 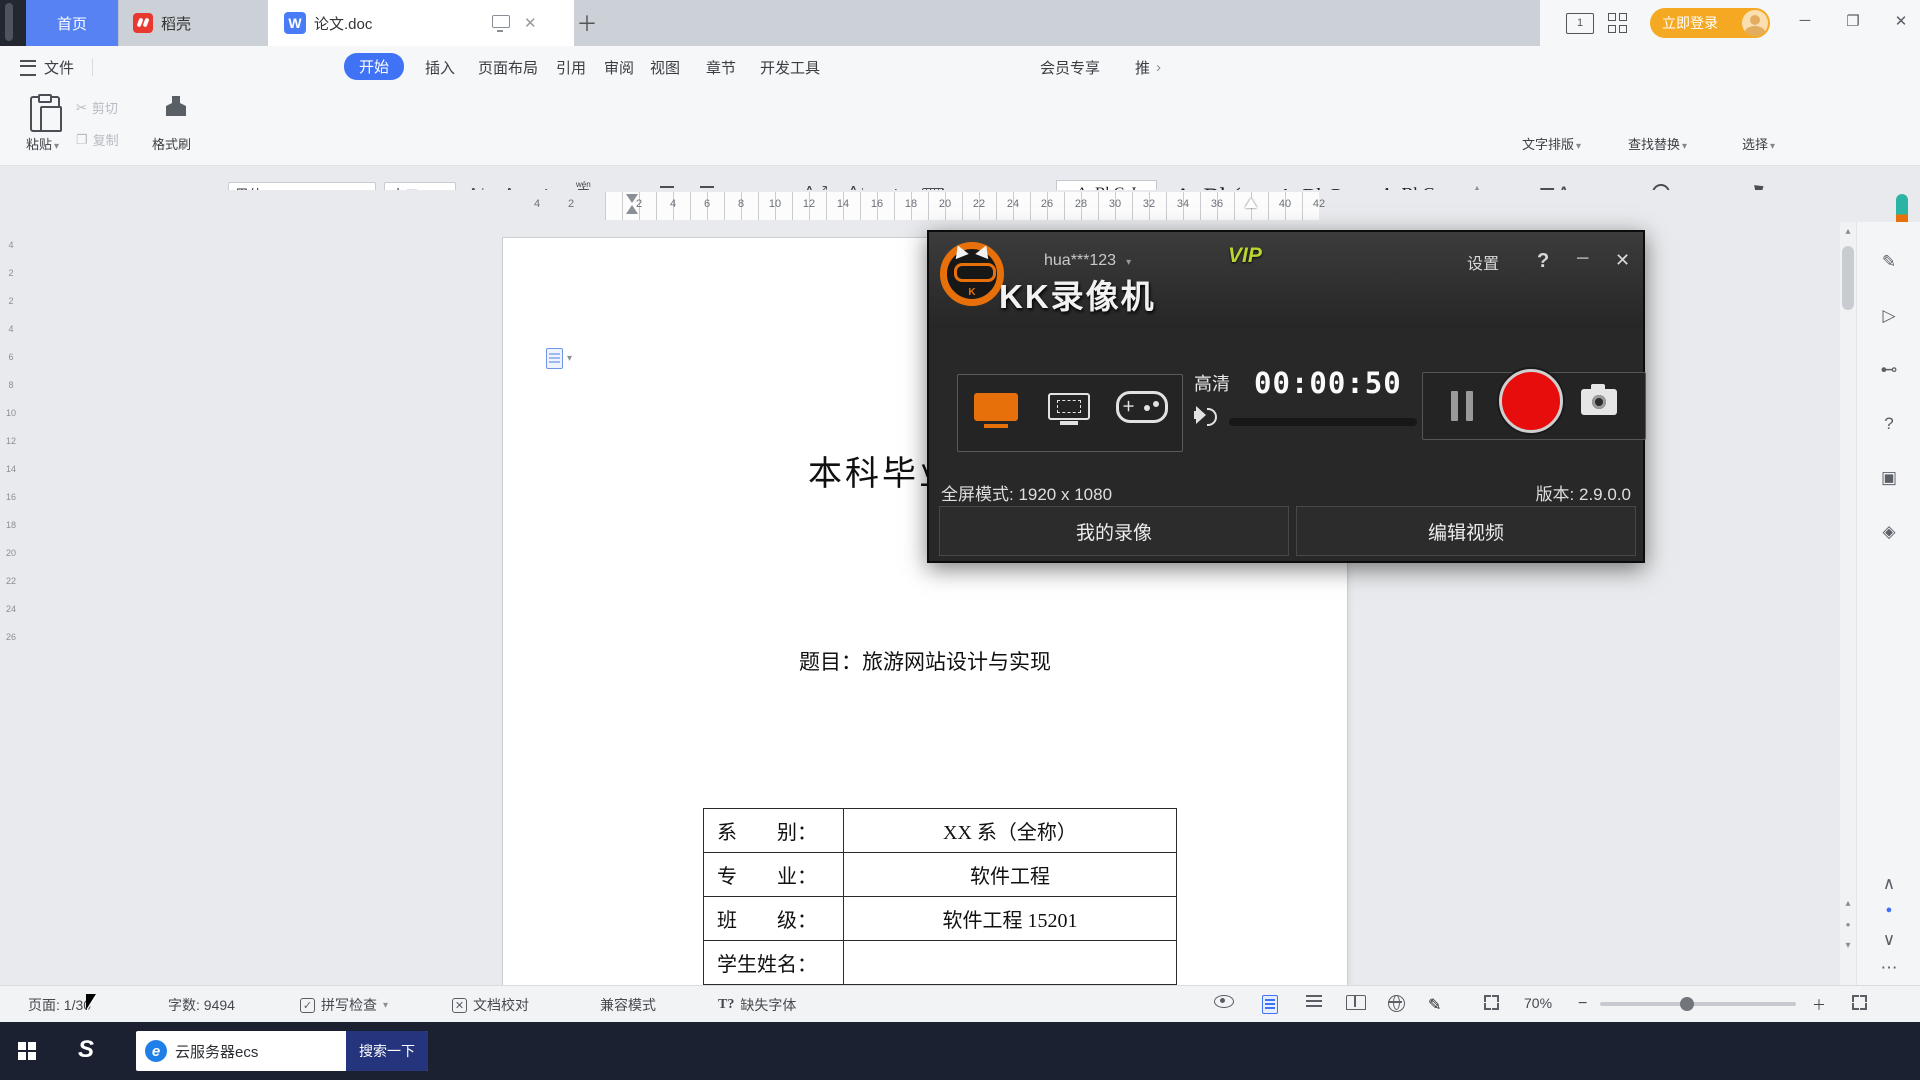 I want to click on help-icon: ?, so click(x=1888, y=424).